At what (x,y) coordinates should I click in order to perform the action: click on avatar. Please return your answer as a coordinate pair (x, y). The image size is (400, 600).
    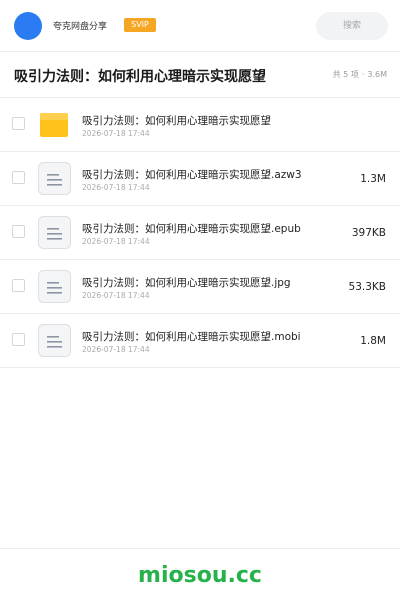
    Looking at the image, I should click on (28, 26).